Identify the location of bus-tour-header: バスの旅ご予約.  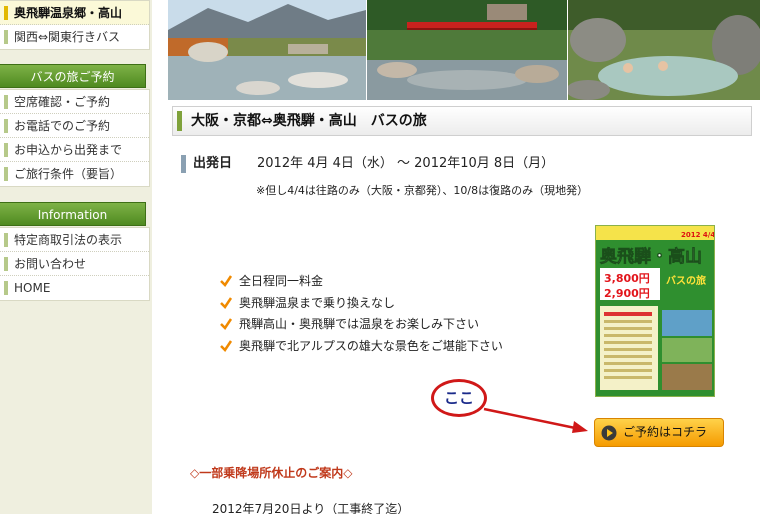
(73, 76).